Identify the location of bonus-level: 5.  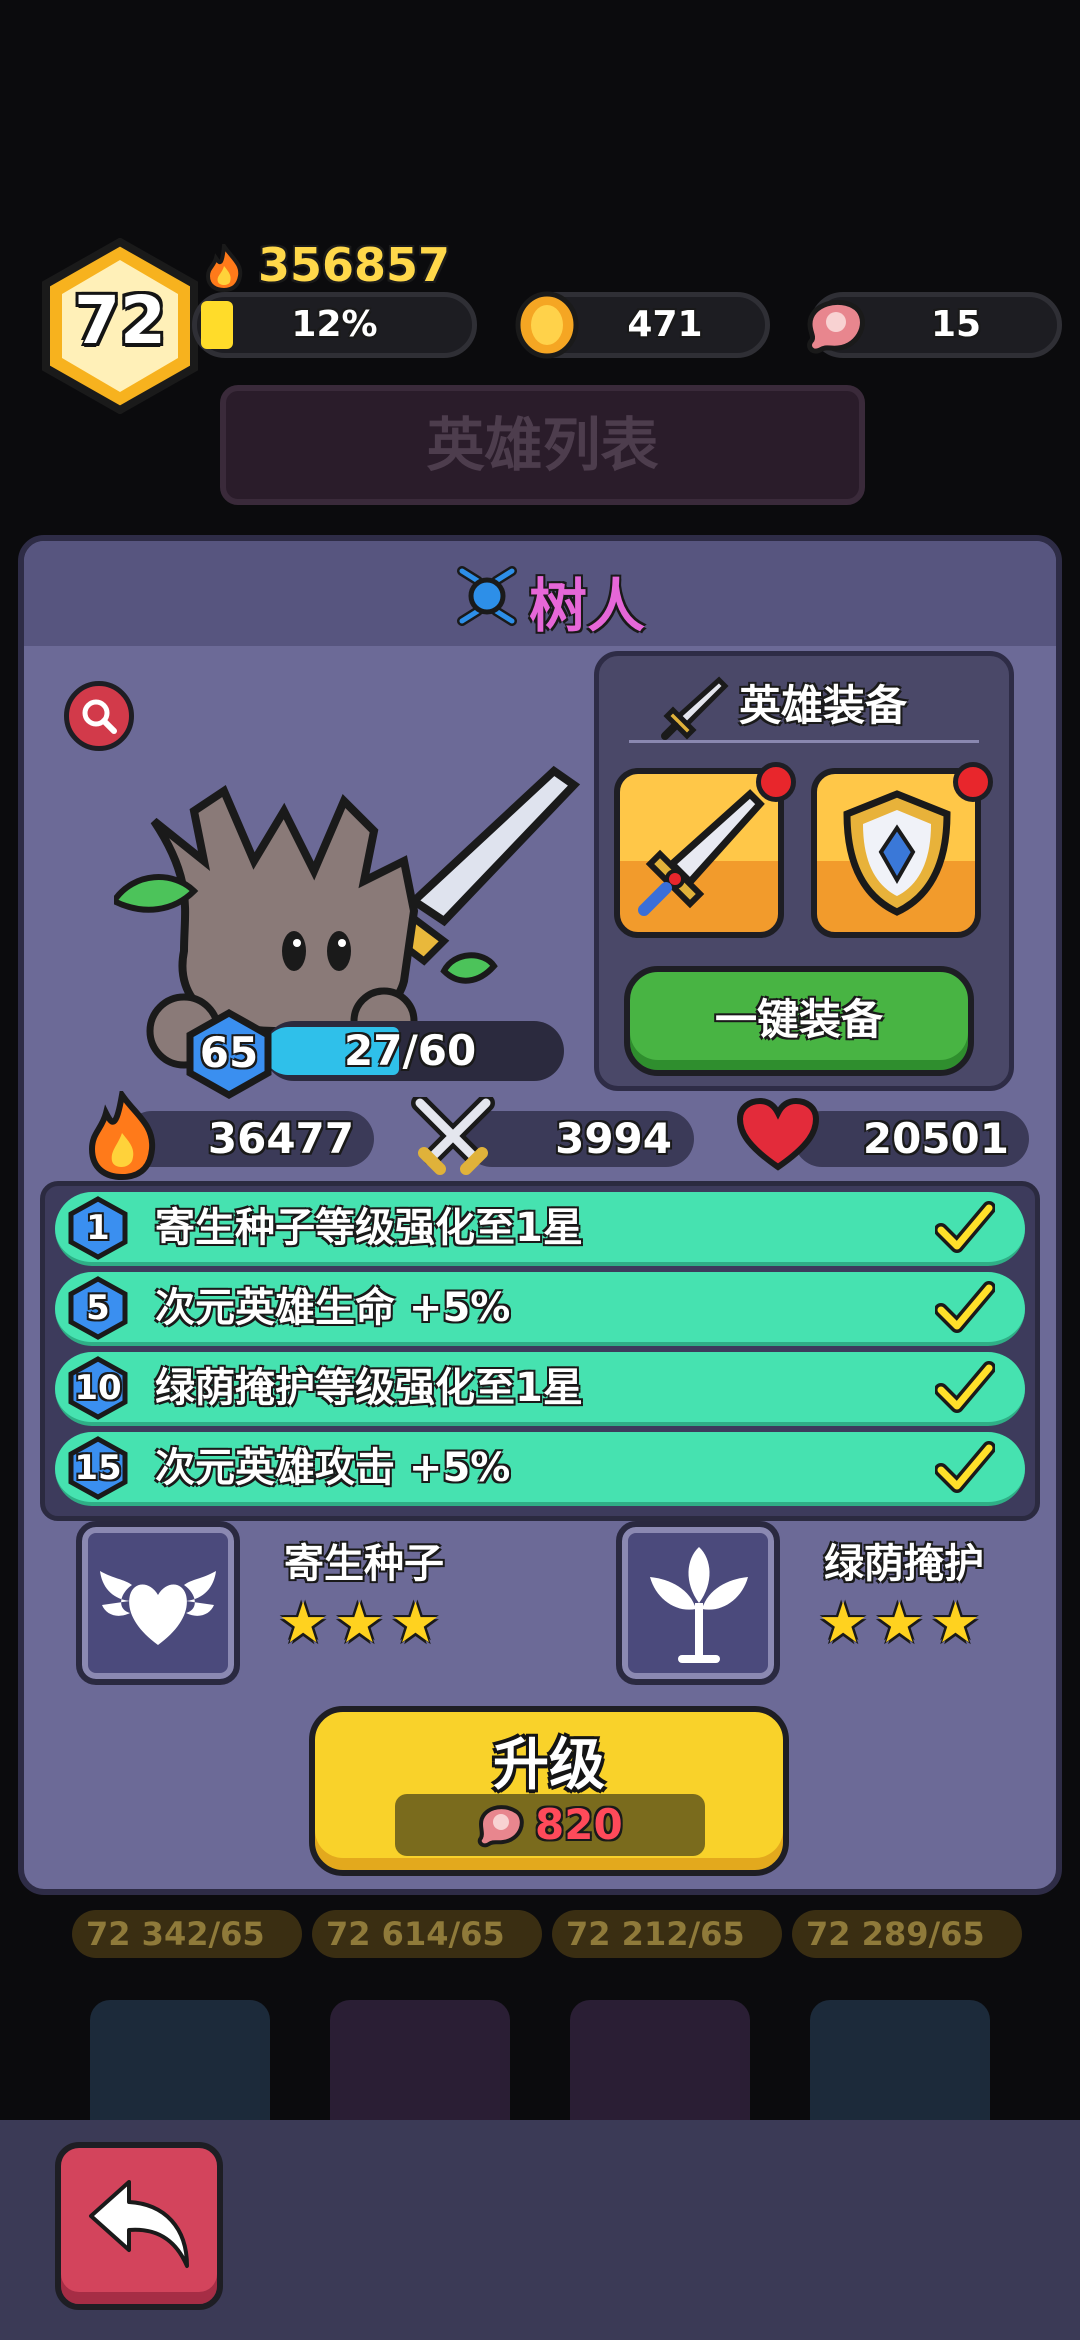
(98, 1308).